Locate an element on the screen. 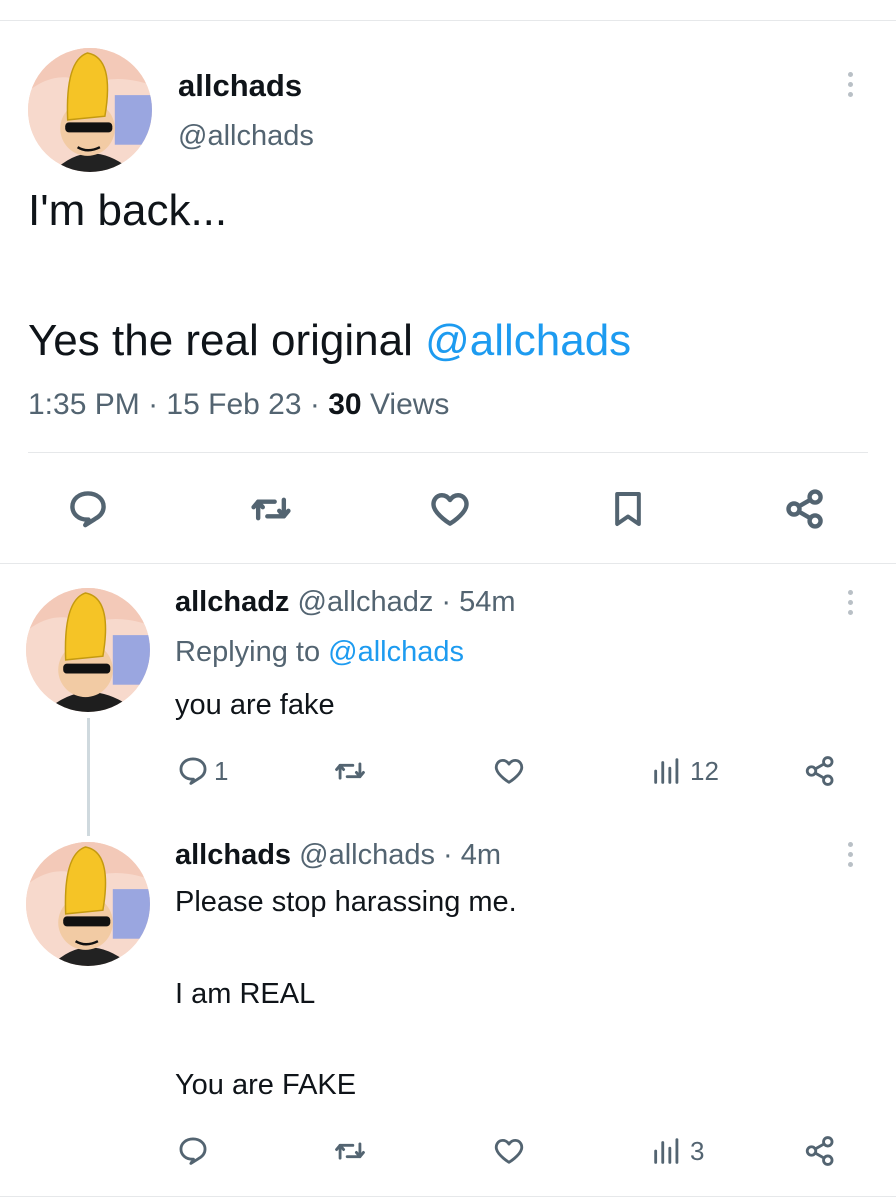  bottom-divider is located at coordinates (448, 1196).